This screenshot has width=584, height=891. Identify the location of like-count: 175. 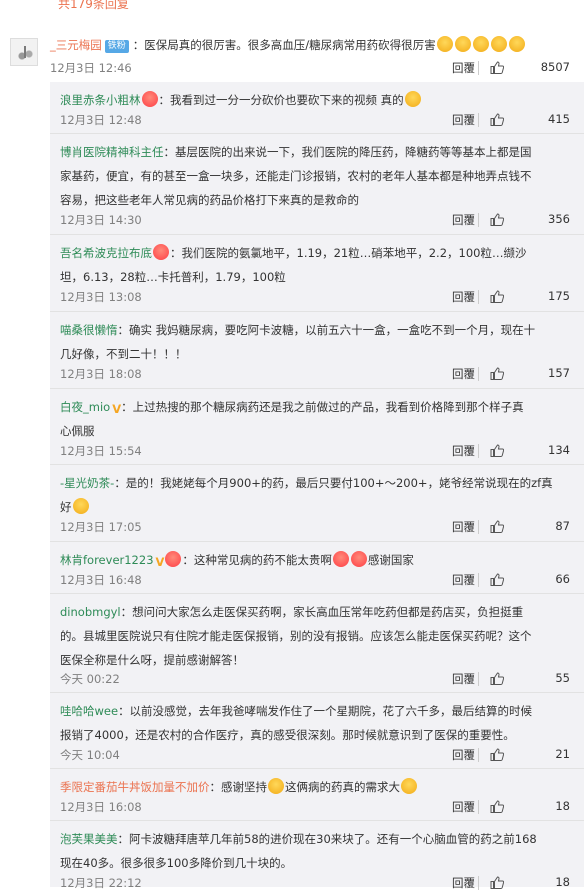
(559, 296).